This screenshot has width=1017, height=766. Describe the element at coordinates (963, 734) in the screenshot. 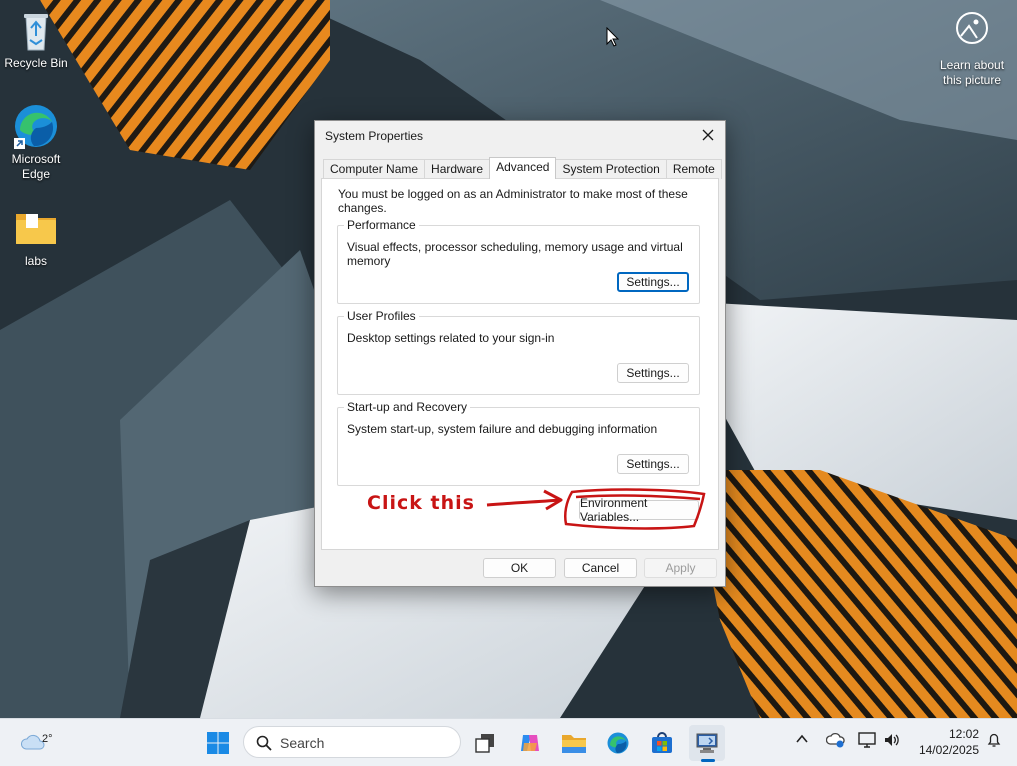

I see `clock-time: 12:02` at that location.